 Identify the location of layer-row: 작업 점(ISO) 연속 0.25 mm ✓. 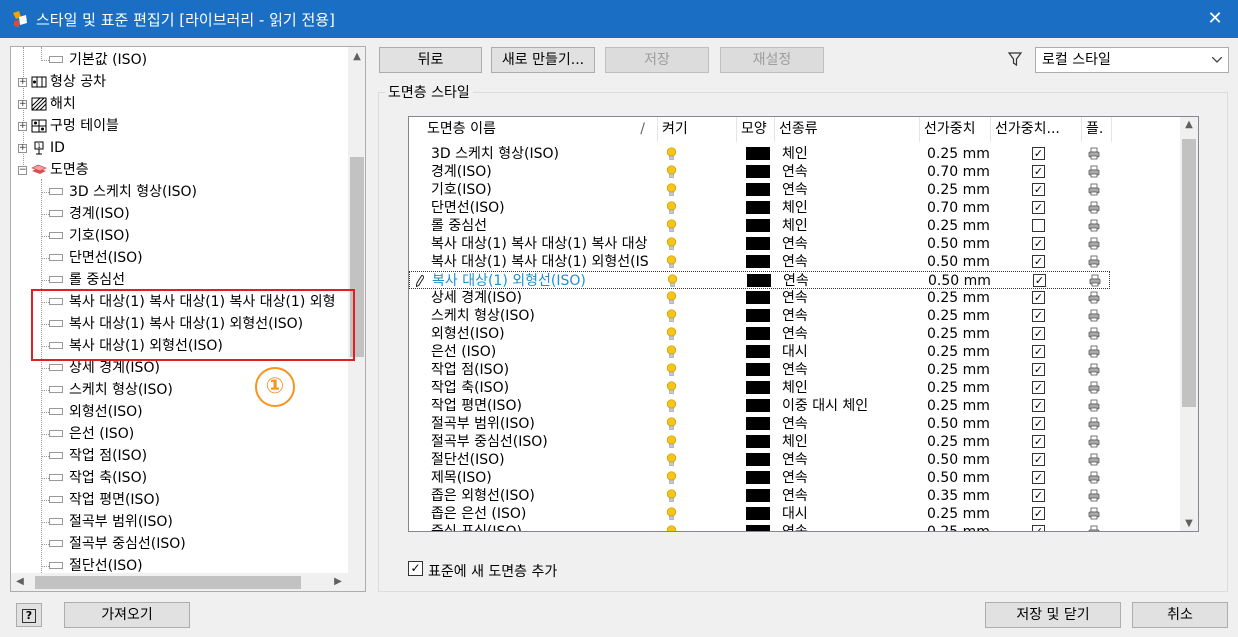
(795, 370).